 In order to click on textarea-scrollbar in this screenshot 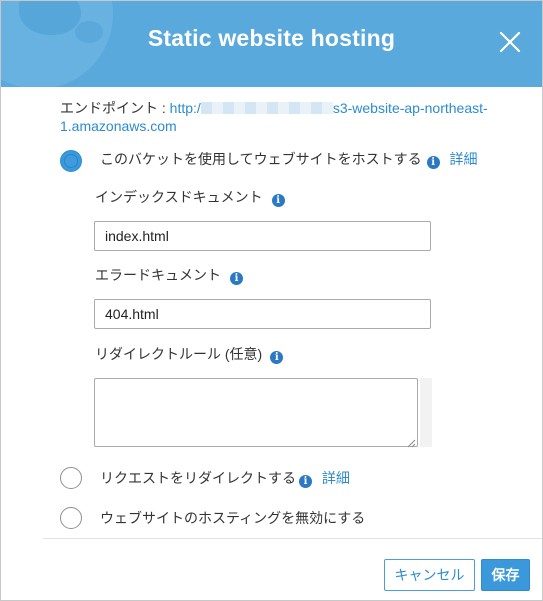, I will do `click(426, 412)`.